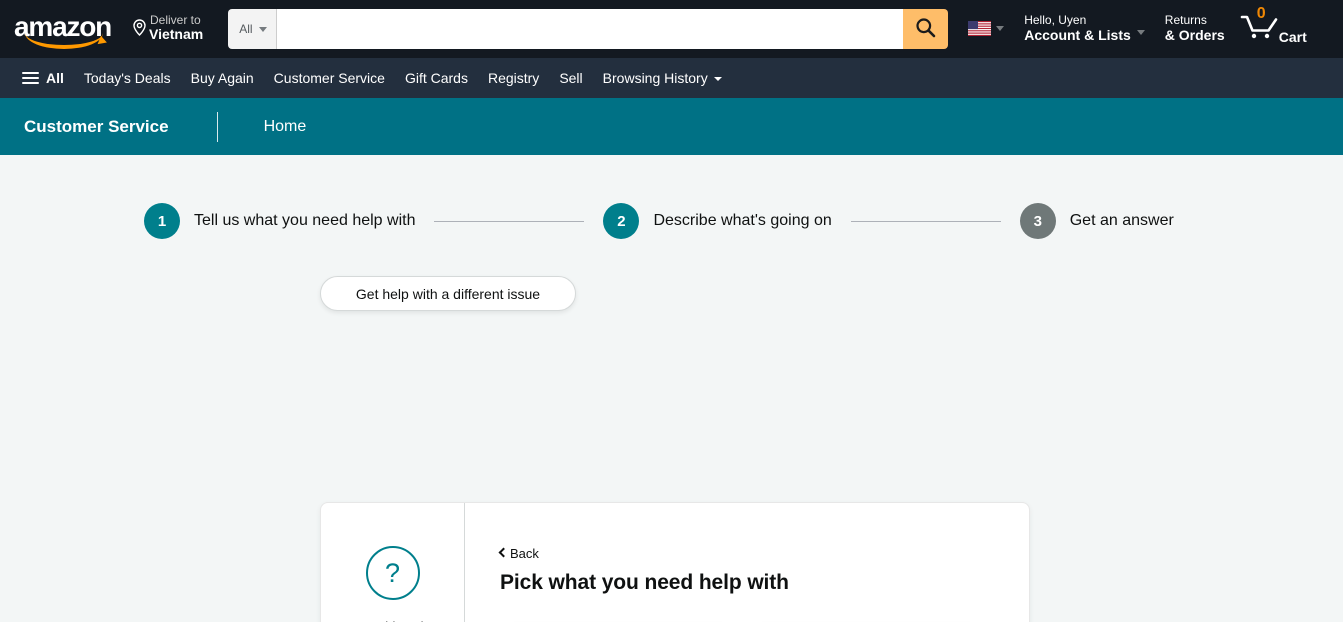  Describe the element at coordinates (262, 127) in the screenshot. I see `cs-home-link: Home` at that location.